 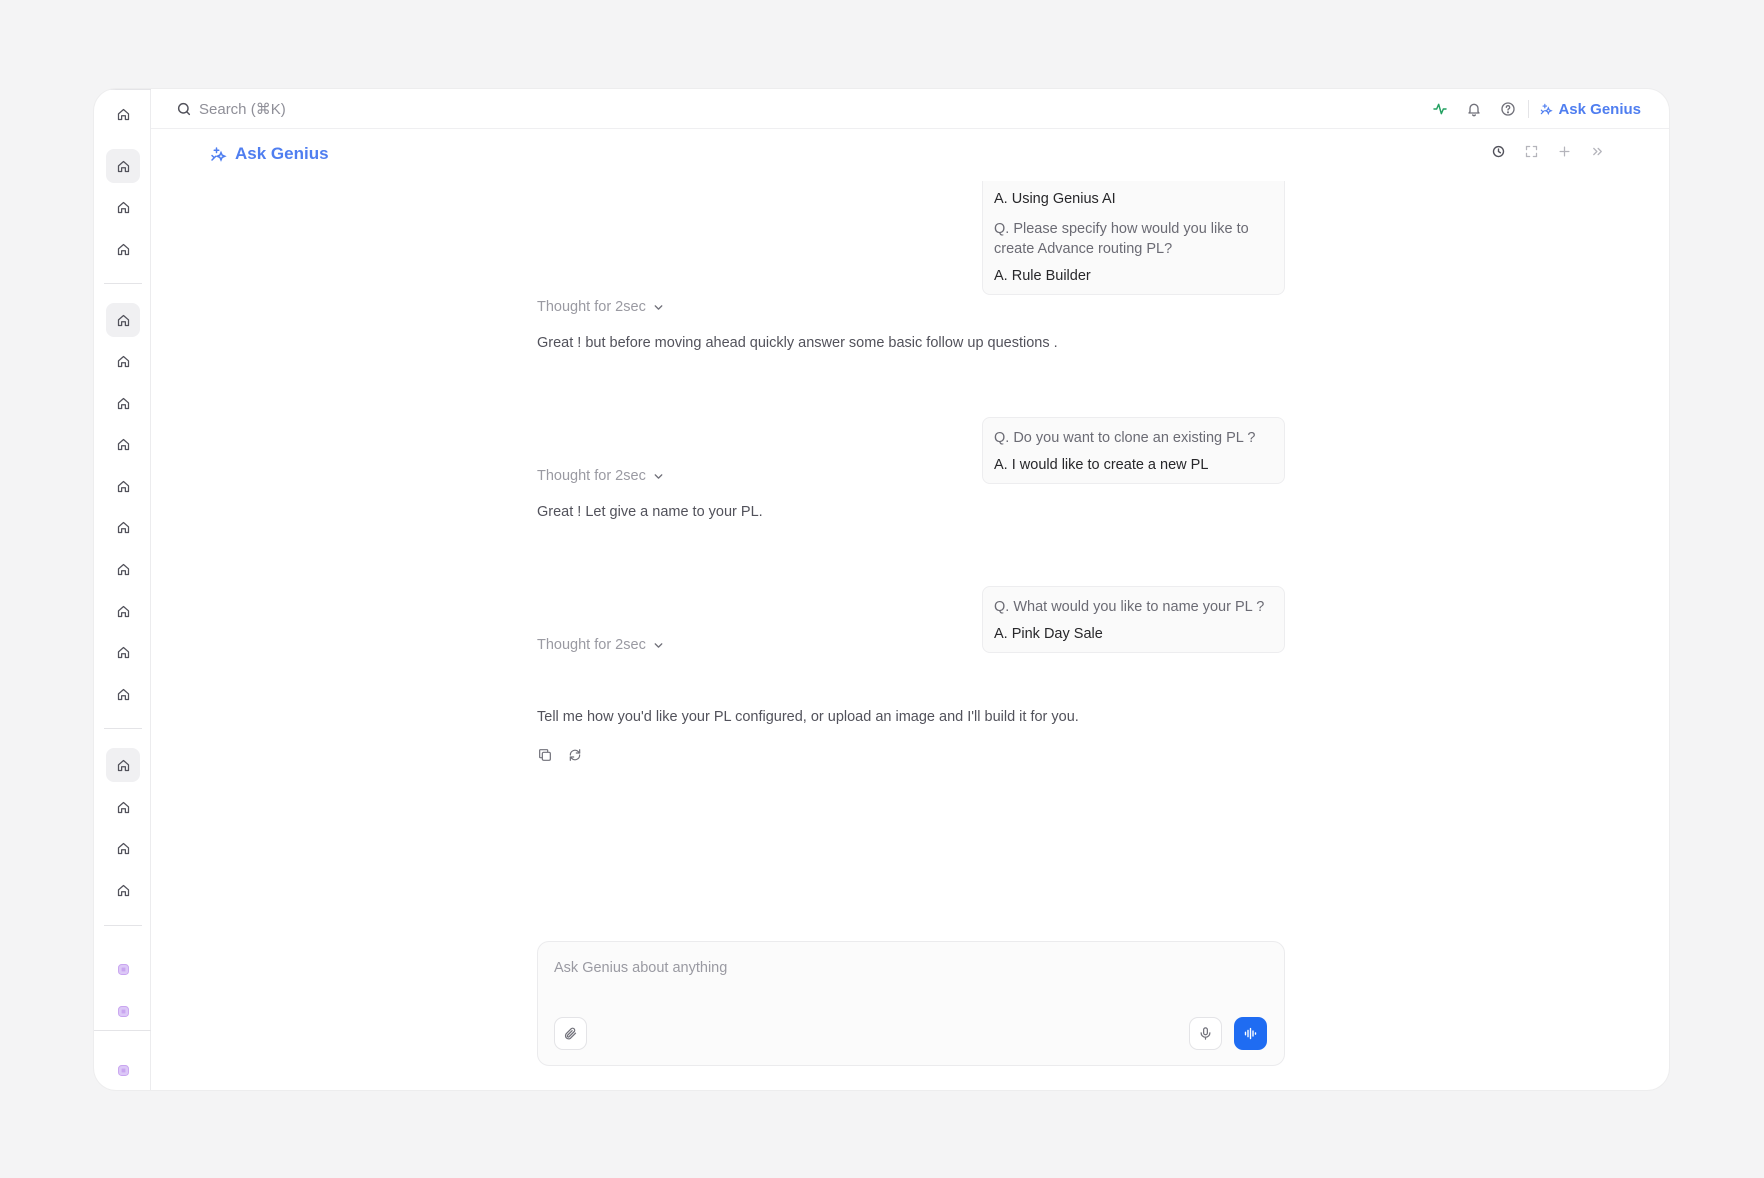 I want to click on qa-question: Q. Do you want to clone an existing PL ?, so click(x=1125, y=438).